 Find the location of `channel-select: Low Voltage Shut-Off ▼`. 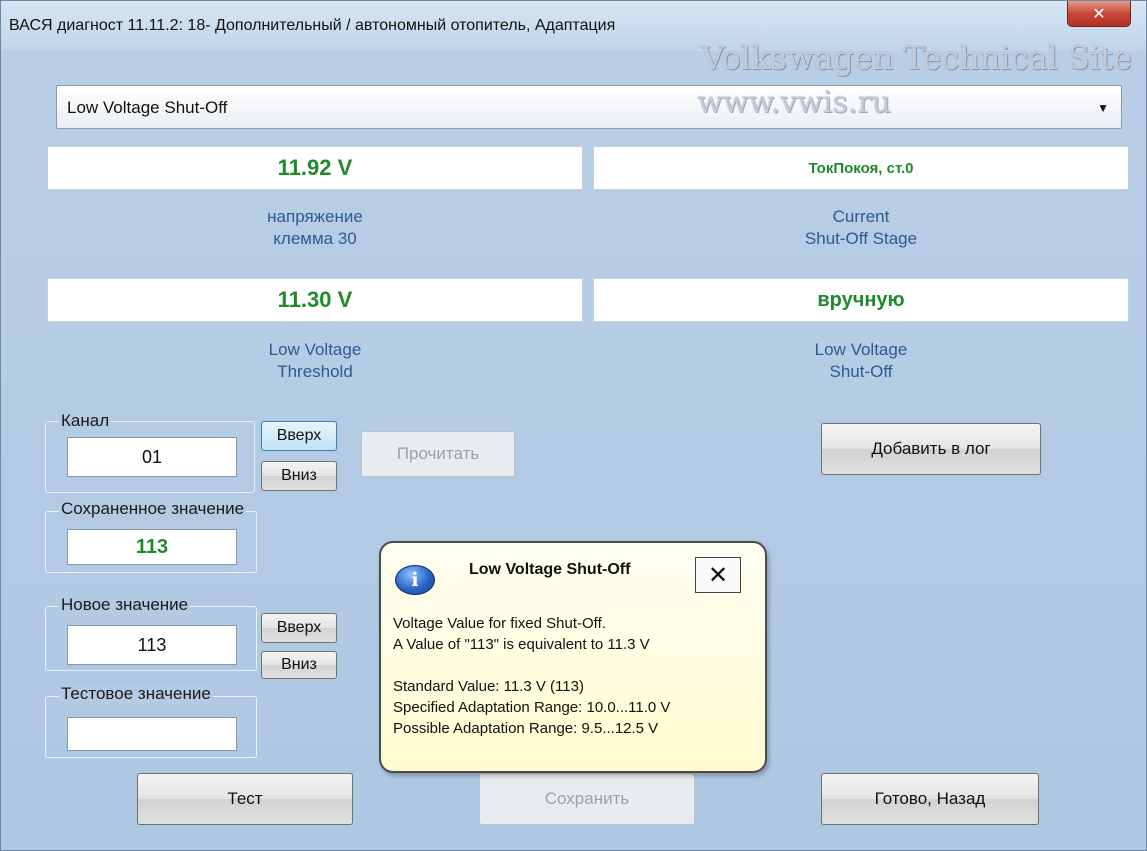

channel-select: Low Voltage Shut-Off ▼ is located at coordinates (589, 107).